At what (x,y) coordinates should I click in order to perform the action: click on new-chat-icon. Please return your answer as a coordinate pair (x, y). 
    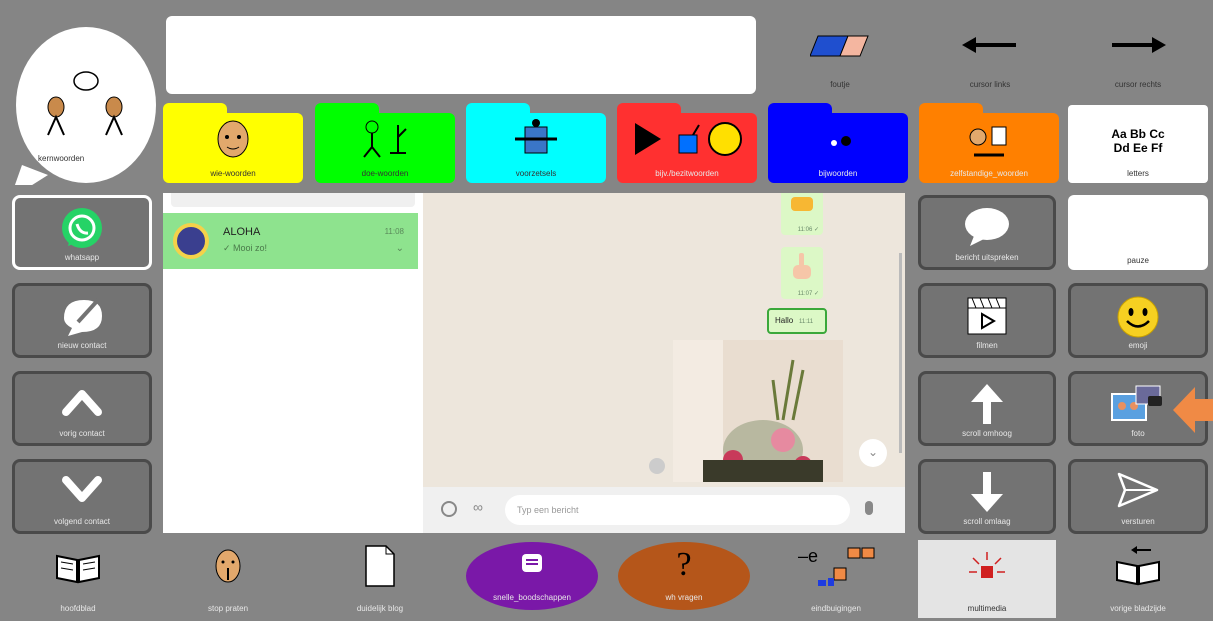
    Looking at the image, I should click on (83, 317).